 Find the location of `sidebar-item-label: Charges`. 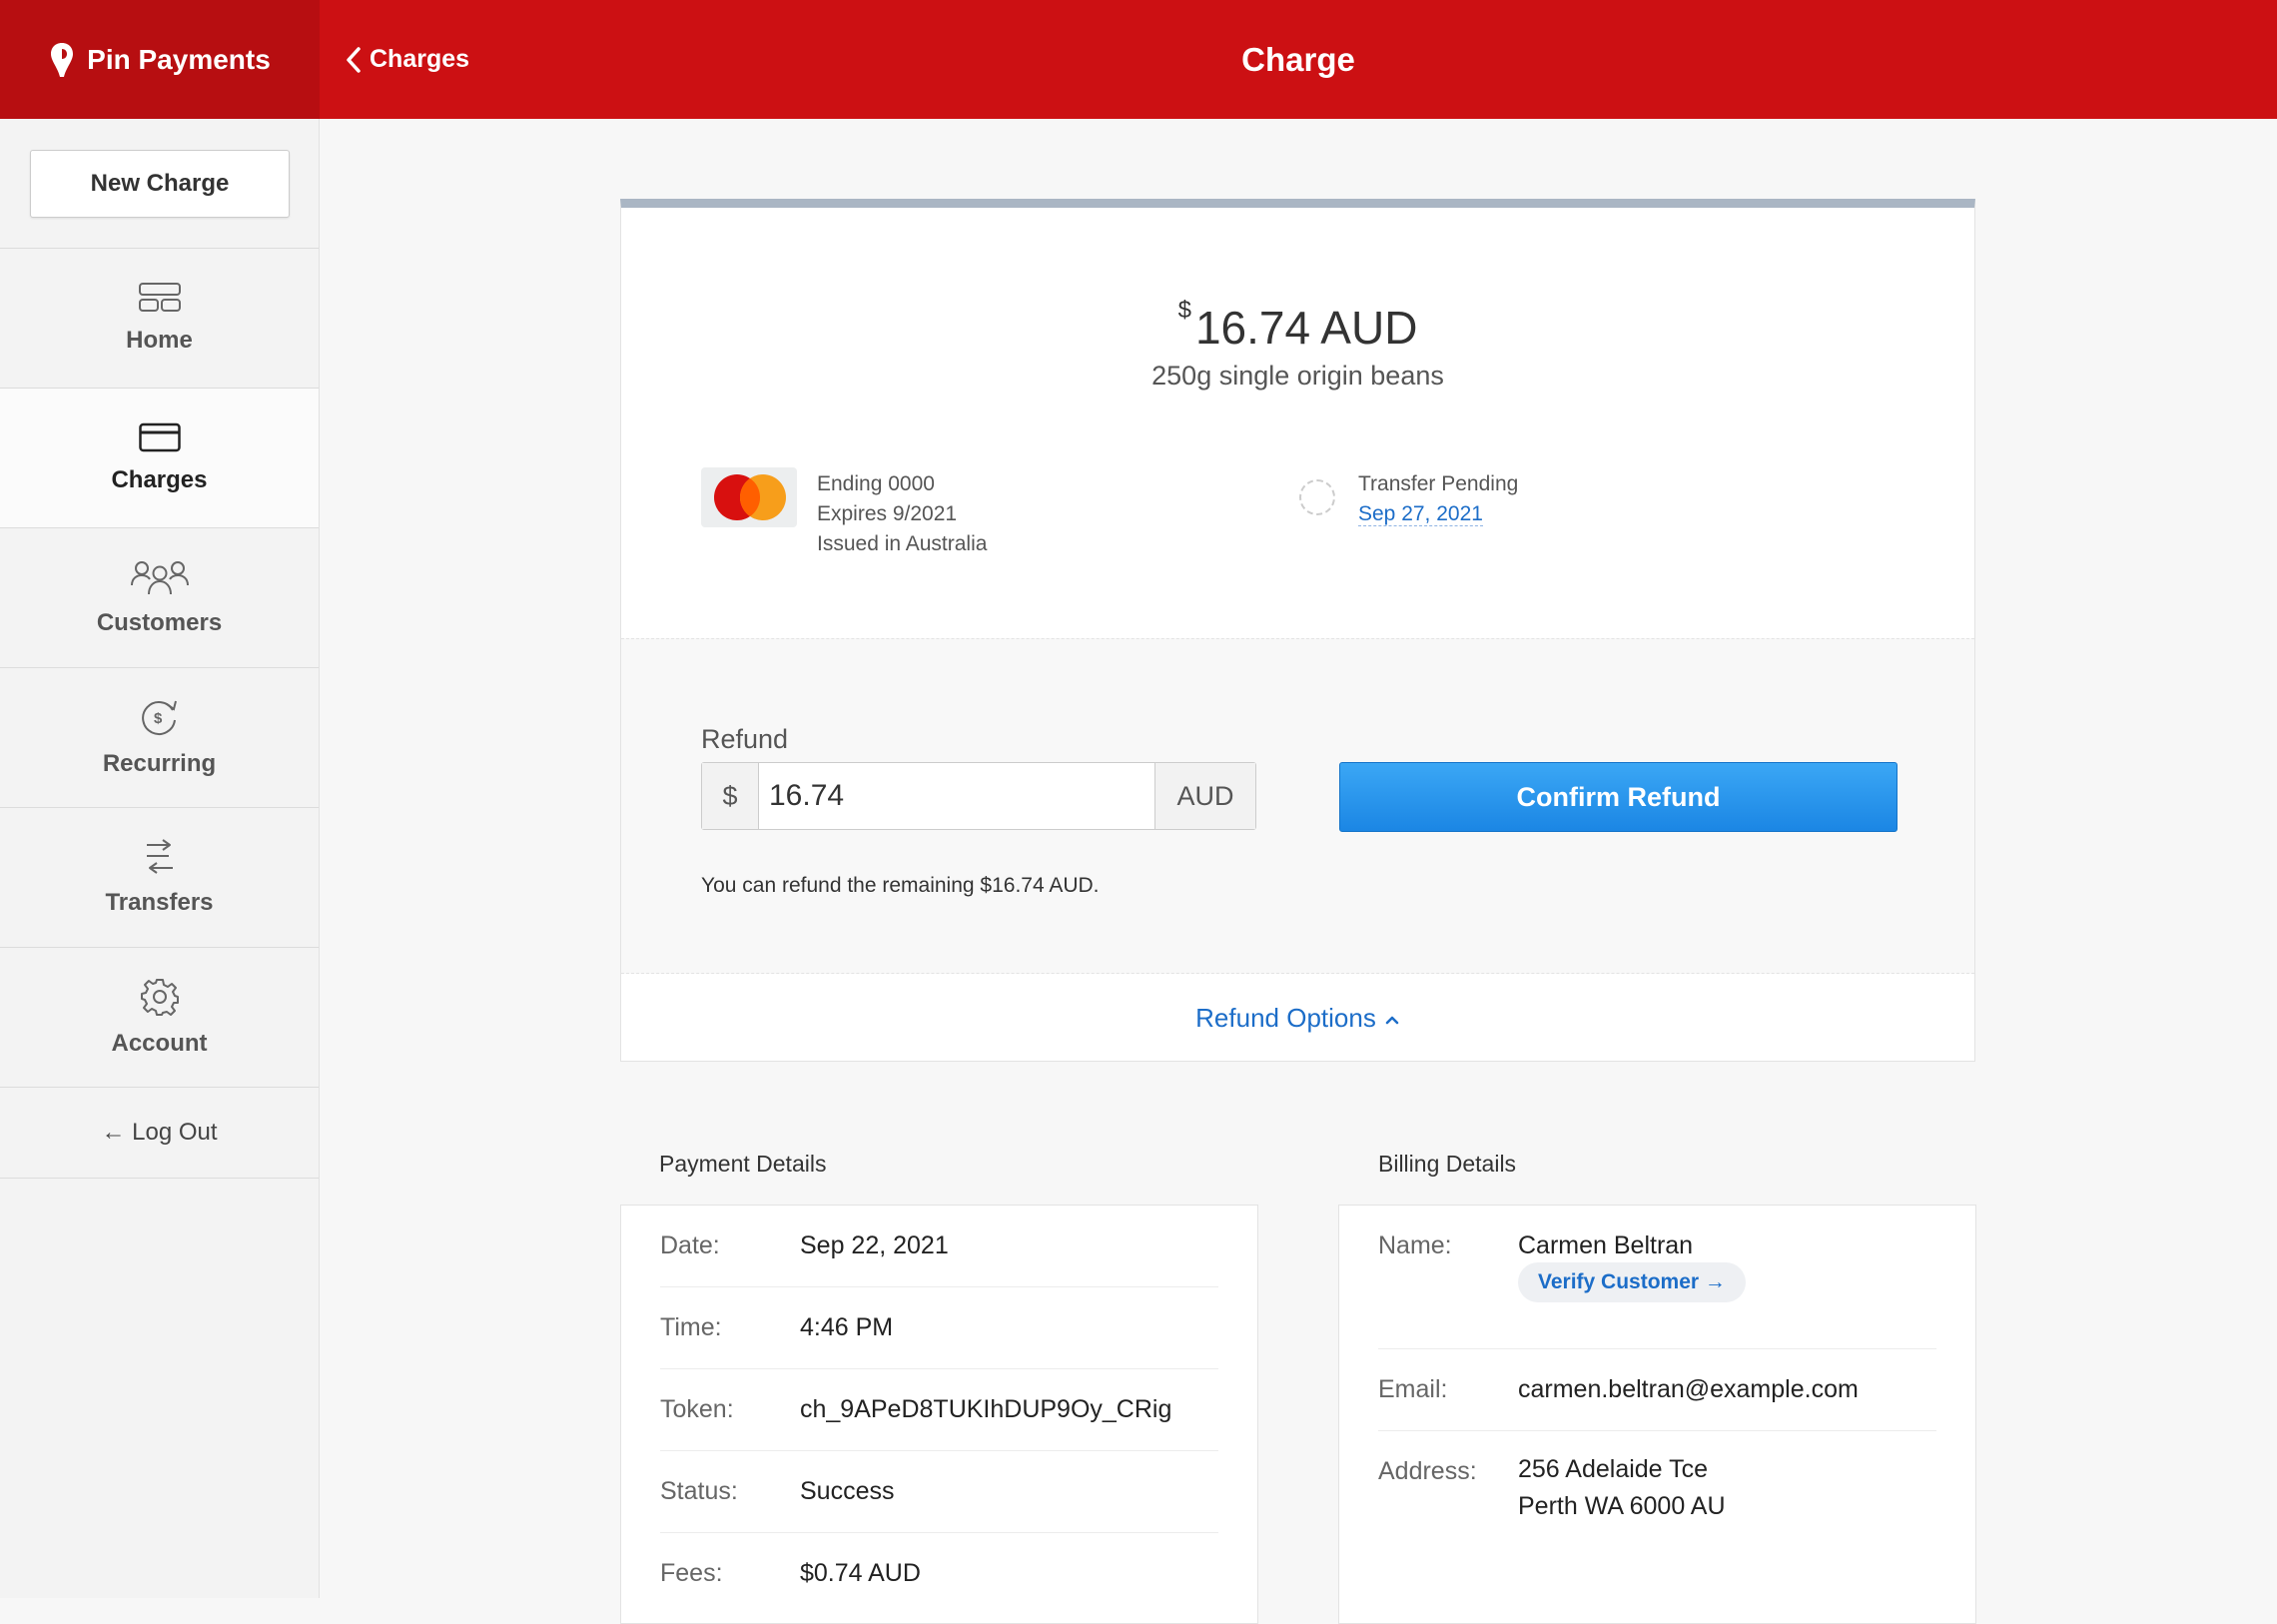

sidebar-item-label: Charges is located at coordinates (160, 479).